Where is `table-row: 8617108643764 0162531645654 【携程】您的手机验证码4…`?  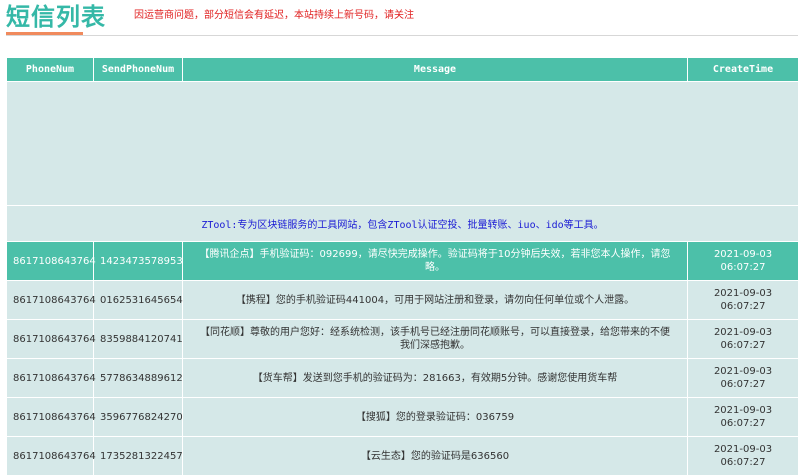 table-row: 8617108643764 0162531645654 【携程】您的手机验证码4… is located at coordinates (402, 300).